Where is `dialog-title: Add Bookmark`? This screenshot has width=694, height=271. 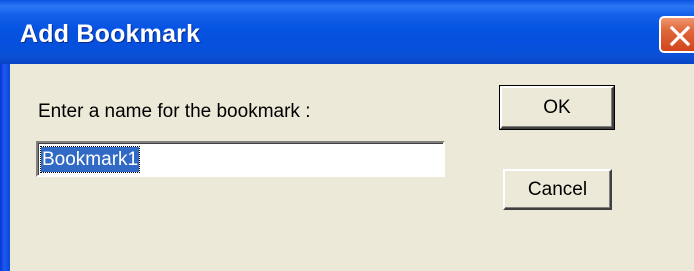
dialog-title: Add Bookmark is located at coordinates (110, 34).